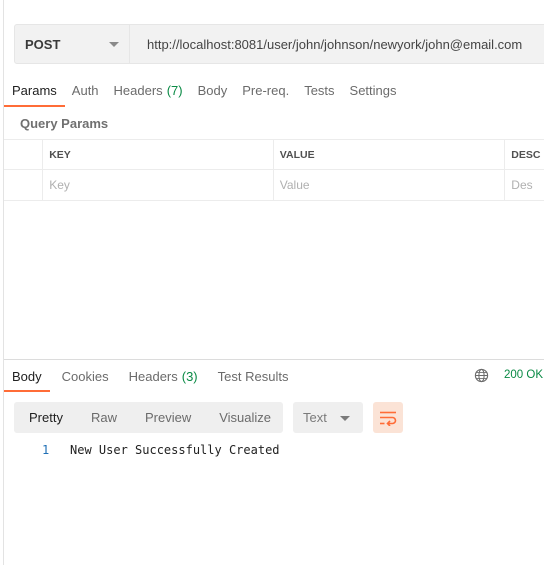 The height and width of the screenshot is (565, 544). I want to click on key-input: Key, so click(158, 185).